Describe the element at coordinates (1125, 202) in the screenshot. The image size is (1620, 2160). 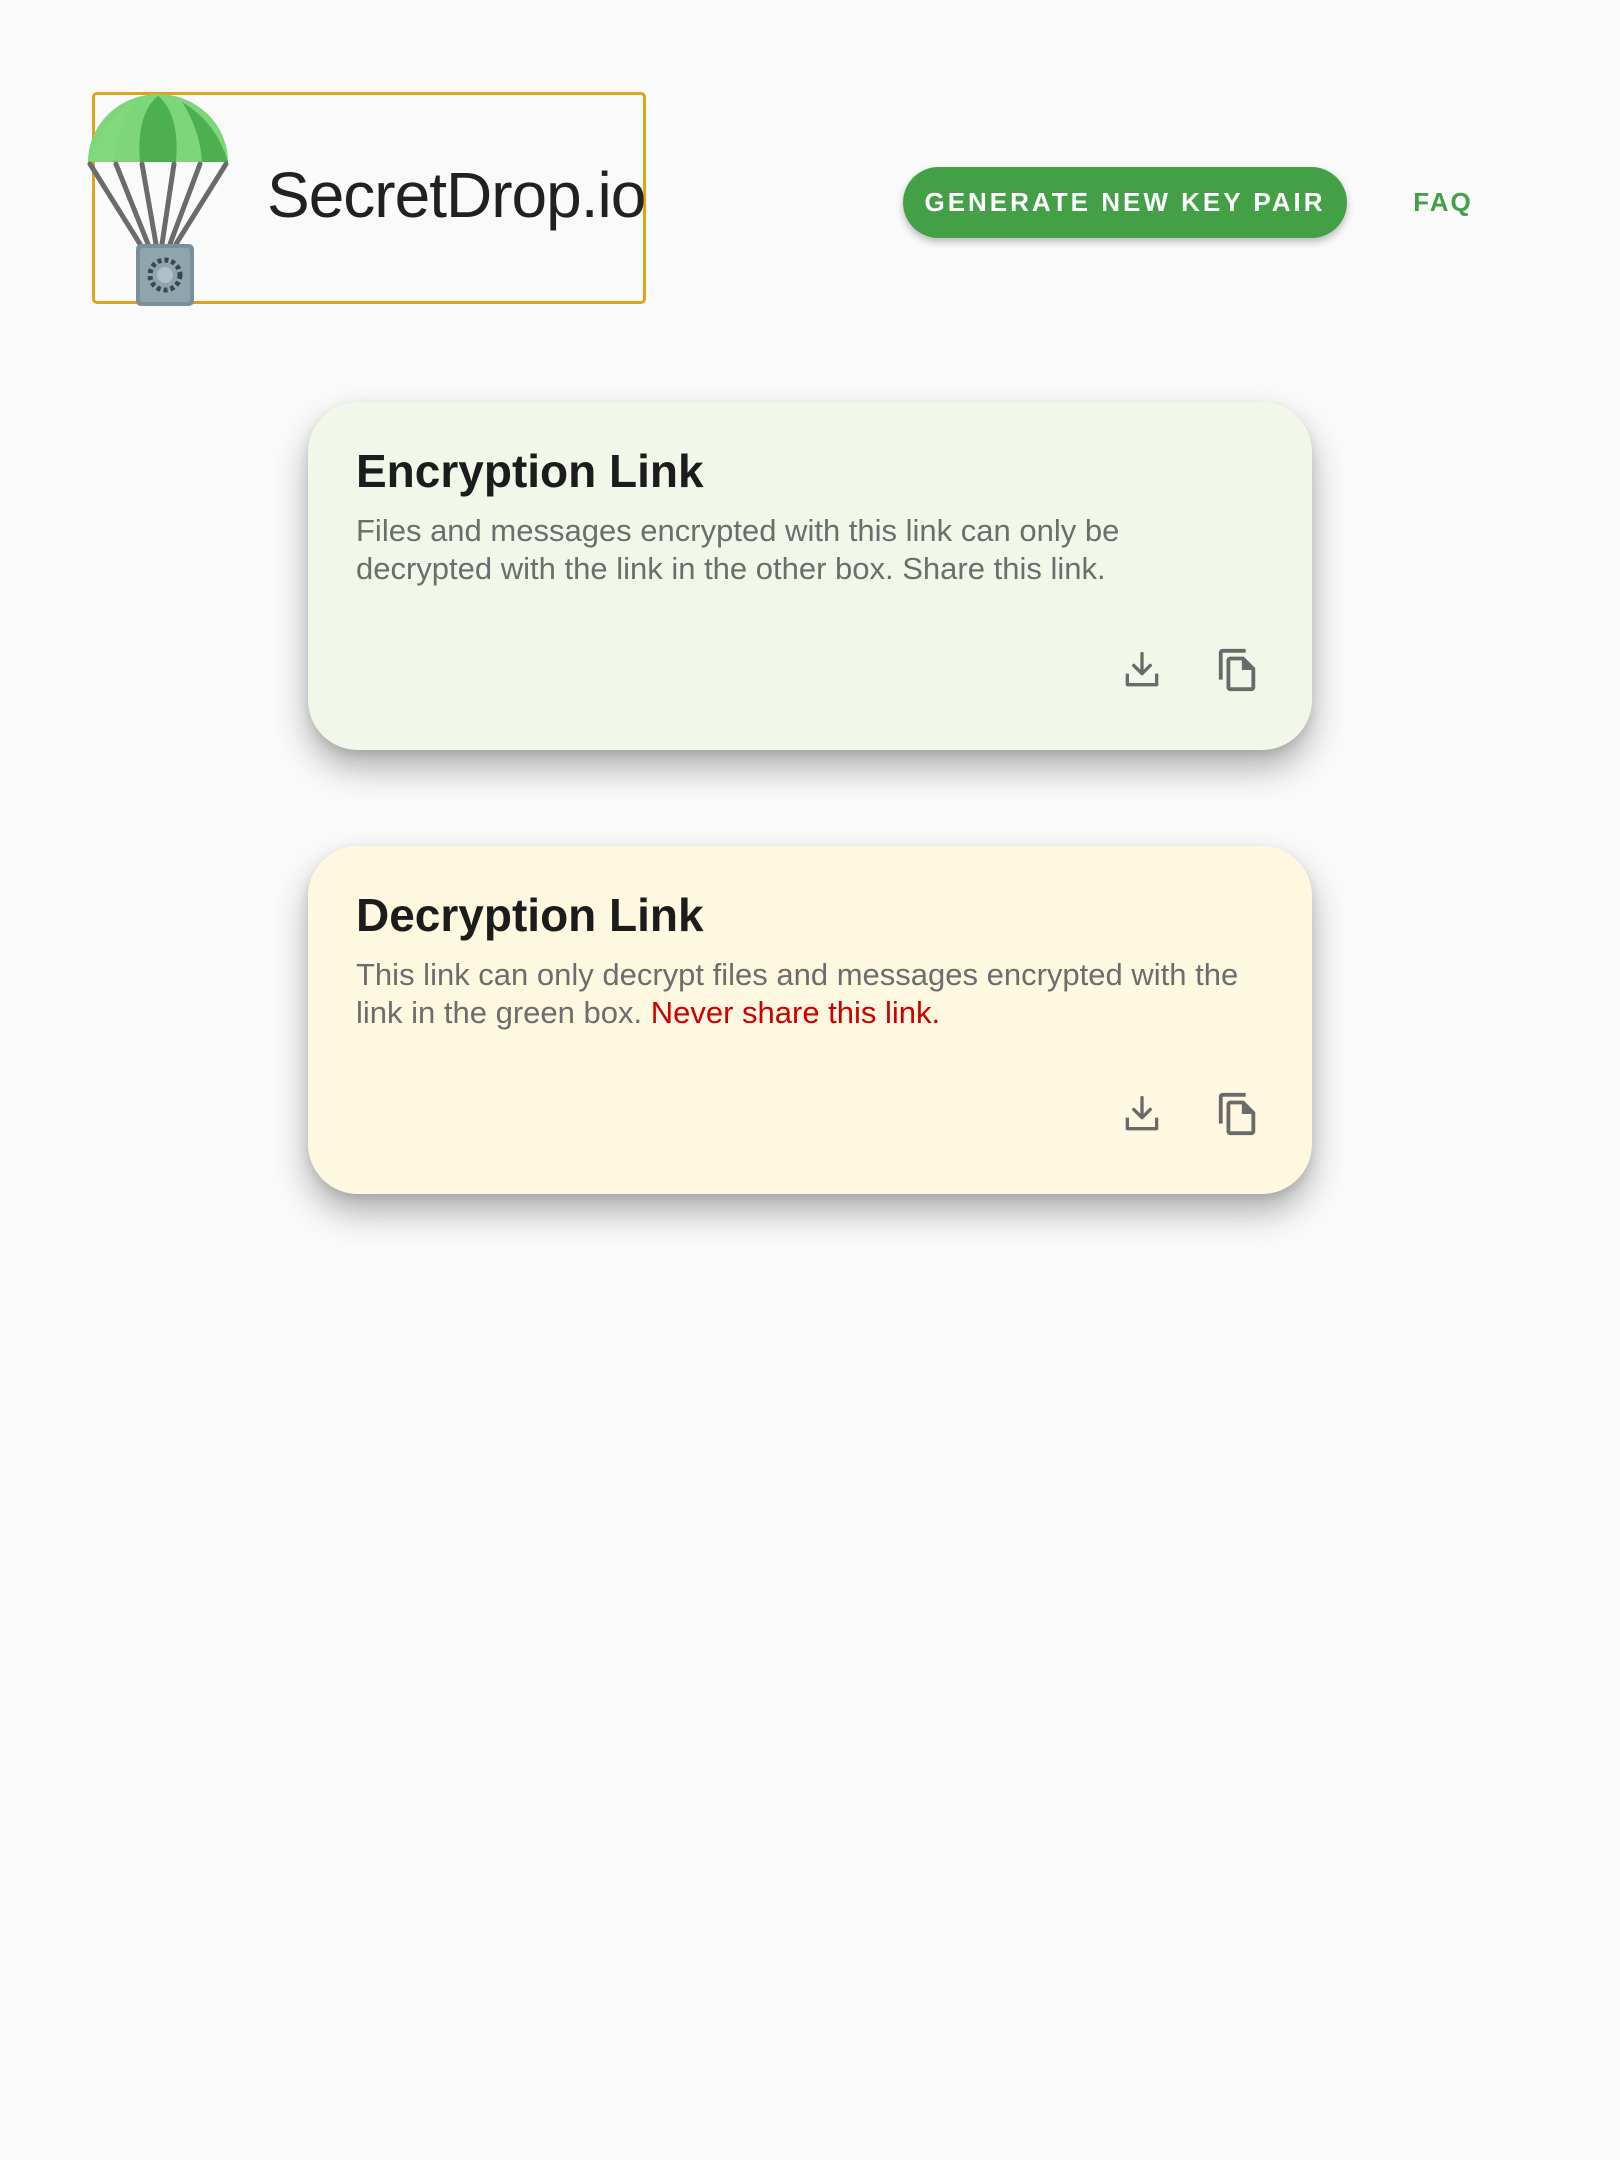
I see `generate-key-pair-button: GENERATE NEW KEY PAIR` at that location.